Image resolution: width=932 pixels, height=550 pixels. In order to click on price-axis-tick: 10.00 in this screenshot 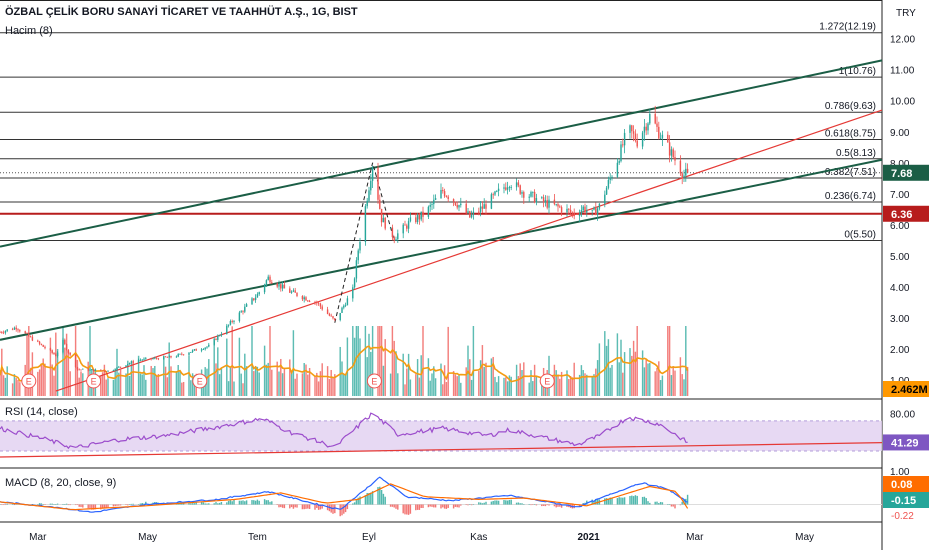, I will do `click(902, 102)`.